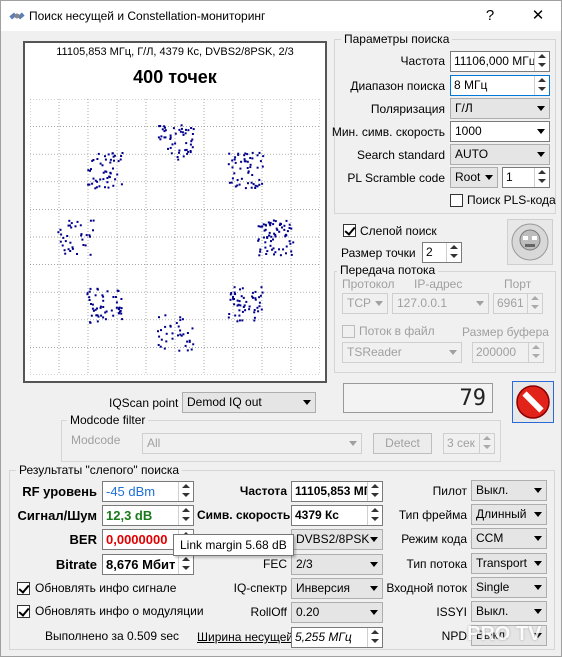 This screenshot has width=562, height=657. Describe the element at coordinates (500, 131) in the screenshot. I see `min-sr-select: 1000` at that location.